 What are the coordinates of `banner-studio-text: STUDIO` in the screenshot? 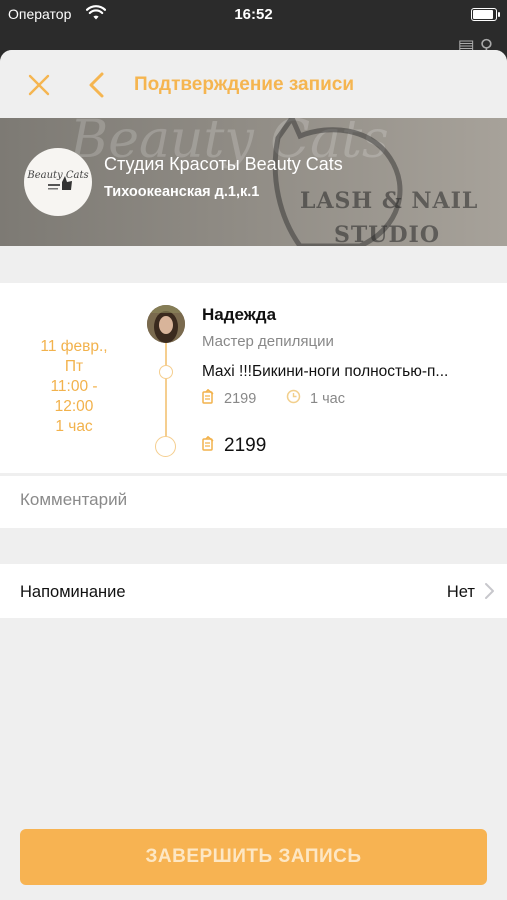 It's located at (387, 234).